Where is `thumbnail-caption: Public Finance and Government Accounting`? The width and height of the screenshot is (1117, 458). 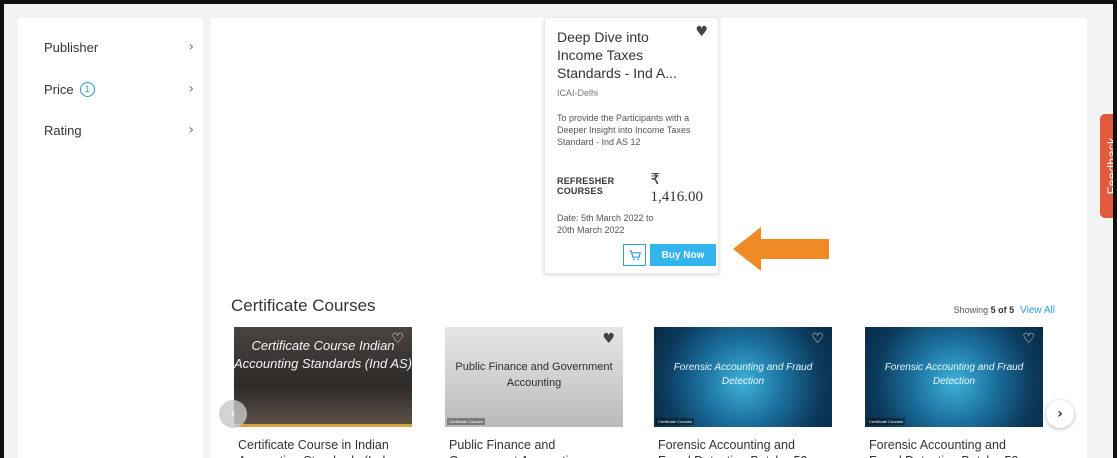 thumbnail-caption: Public Finance and Government Accounting is located at coordinates (534, 375).